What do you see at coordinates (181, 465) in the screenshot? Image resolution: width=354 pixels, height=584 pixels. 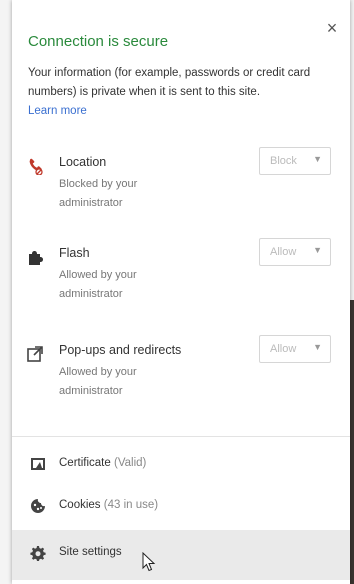 I see `certificate-row: Certificate (Valid)` at bounding box center [181, 465].